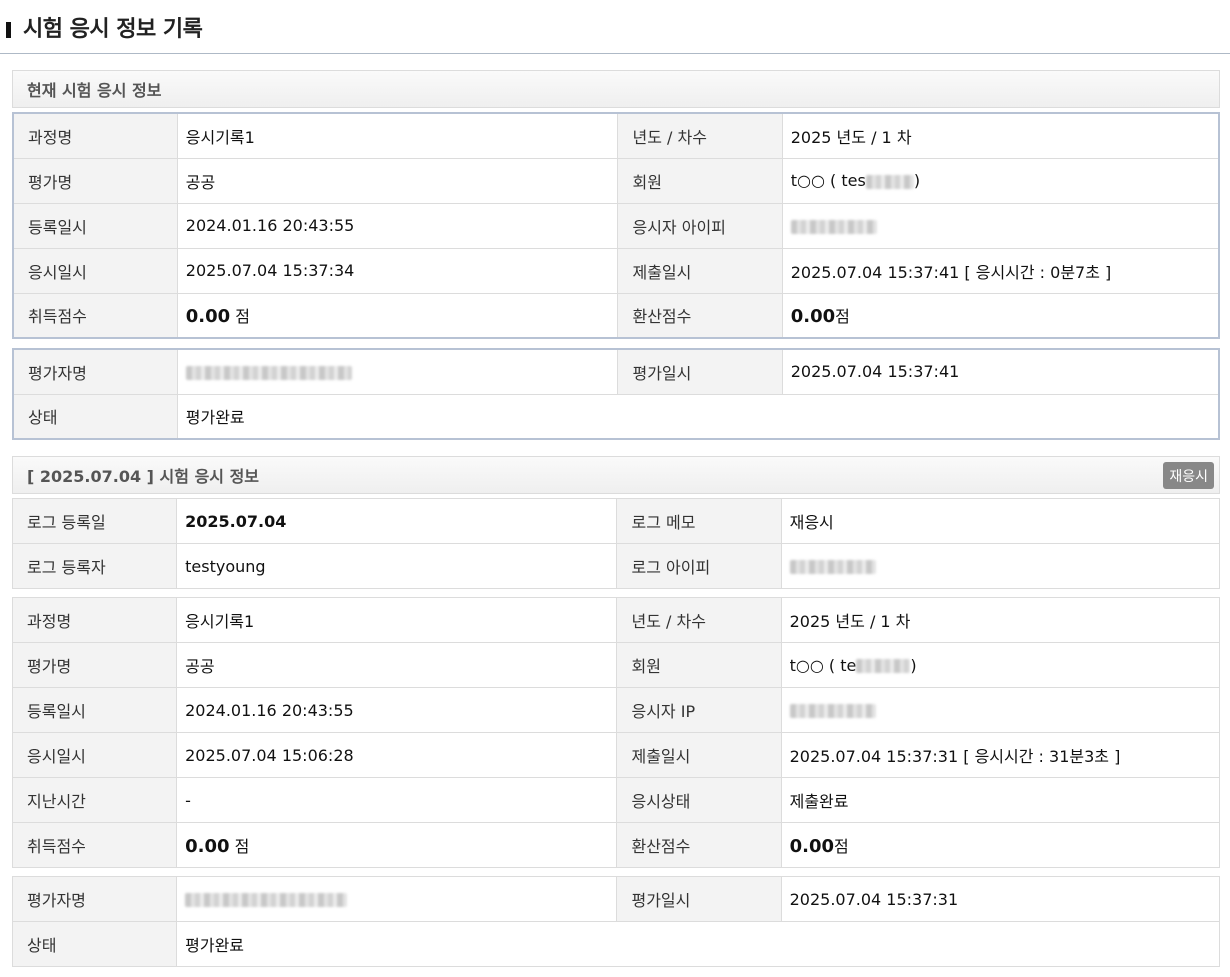 This screenshot has width=1230, height=977. I want to click on member-value: t○○ ( tes), so click(1000, 181).